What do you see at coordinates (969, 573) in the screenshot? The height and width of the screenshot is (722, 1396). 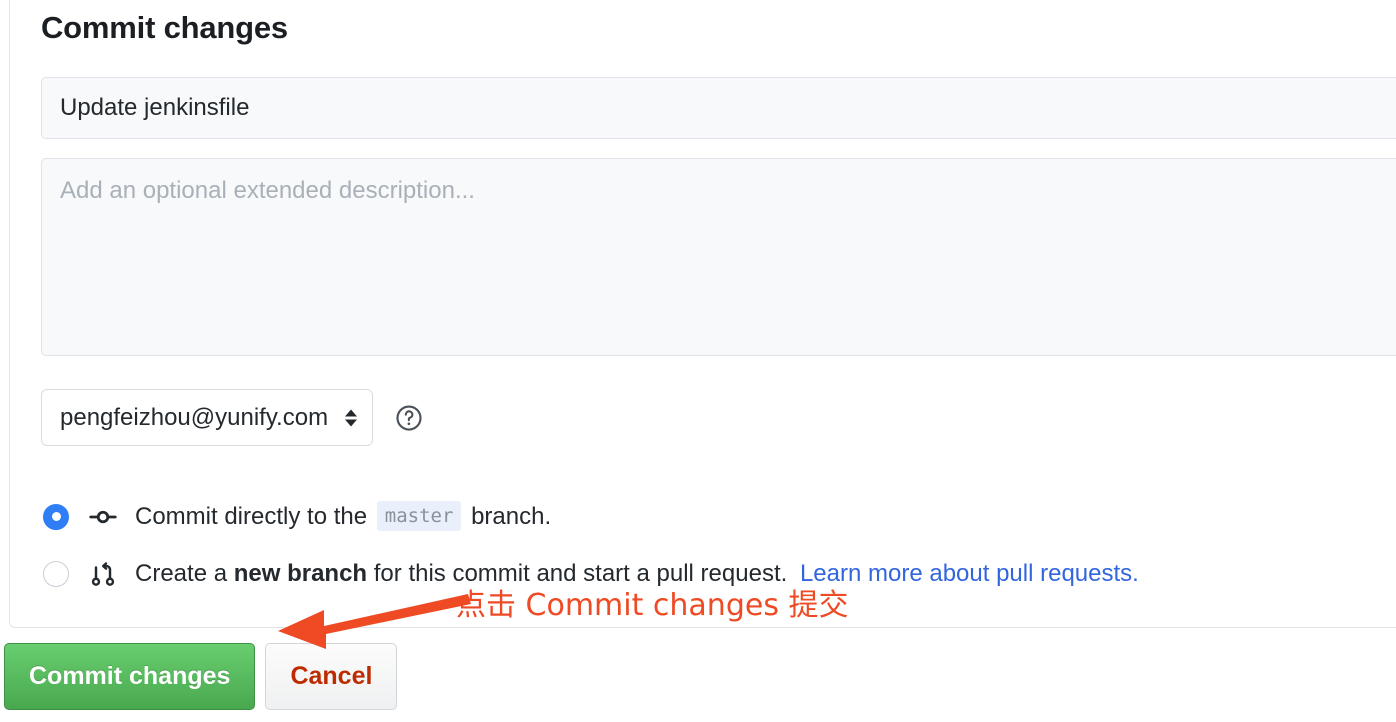 I see `learn-more-pull-requests-link: Learn more about pull requests.` at bounding box center [969, 573].